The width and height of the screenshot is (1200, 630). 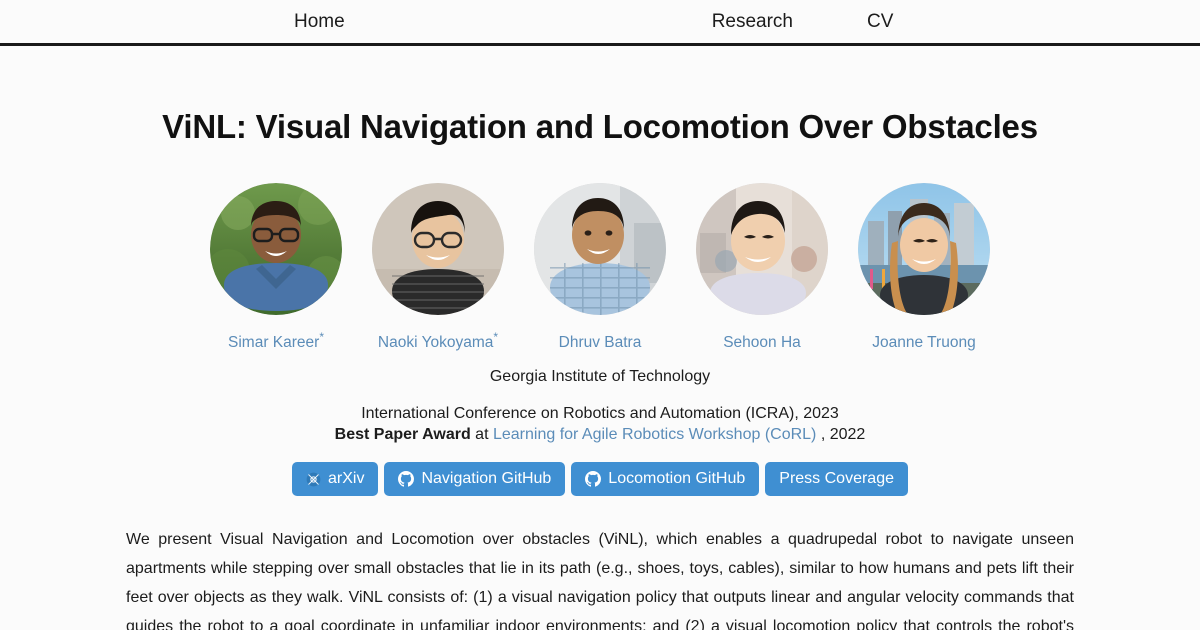 I want to click on author-name-link: Naoki Yokoyama*, so click(x=438, y=341).